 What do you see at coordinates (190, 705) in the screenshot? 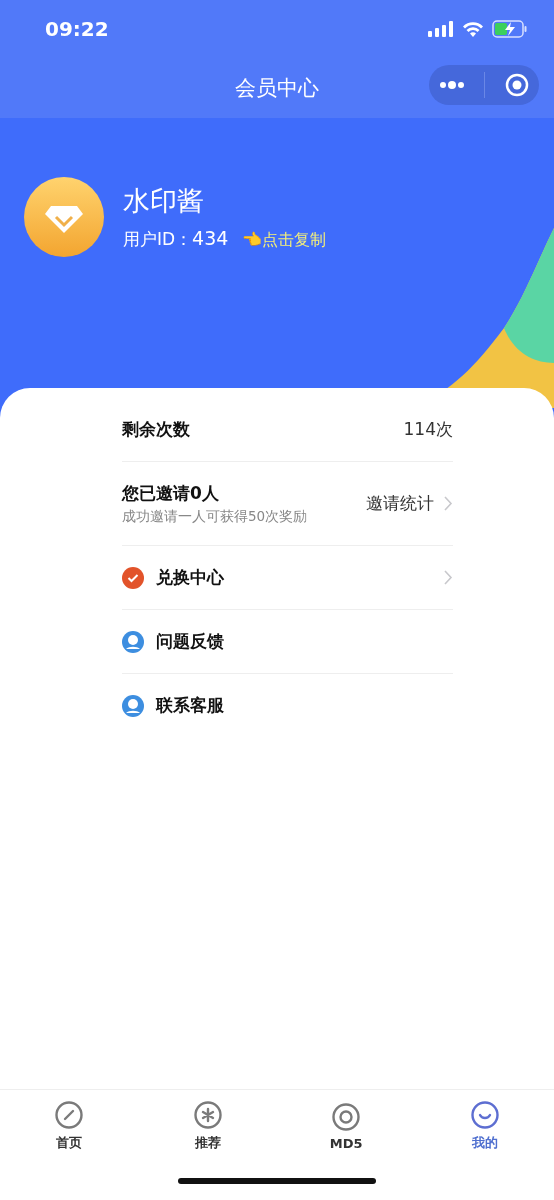
I see `menu-label: 联系客服` at bounding box center [190, 705].